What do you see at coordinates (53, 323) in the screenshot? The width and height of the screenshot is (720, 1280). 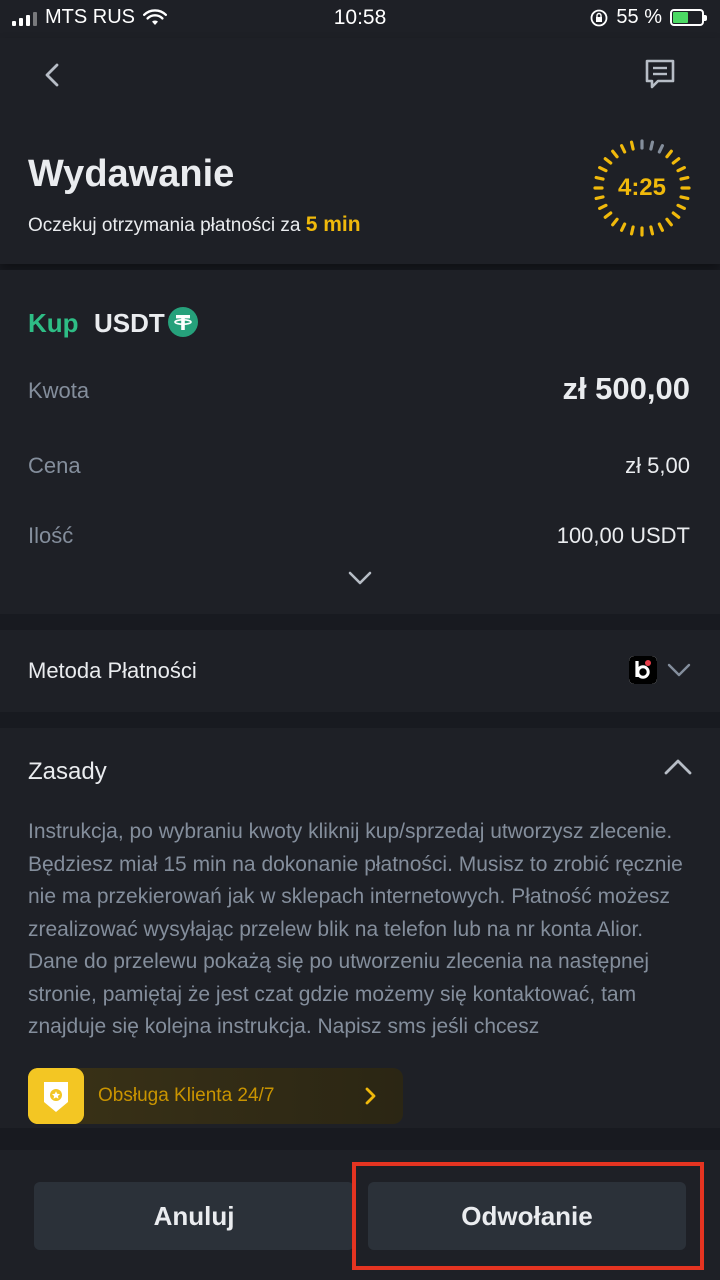 I see `order-side: Kup` at bounding box center [53, 323].